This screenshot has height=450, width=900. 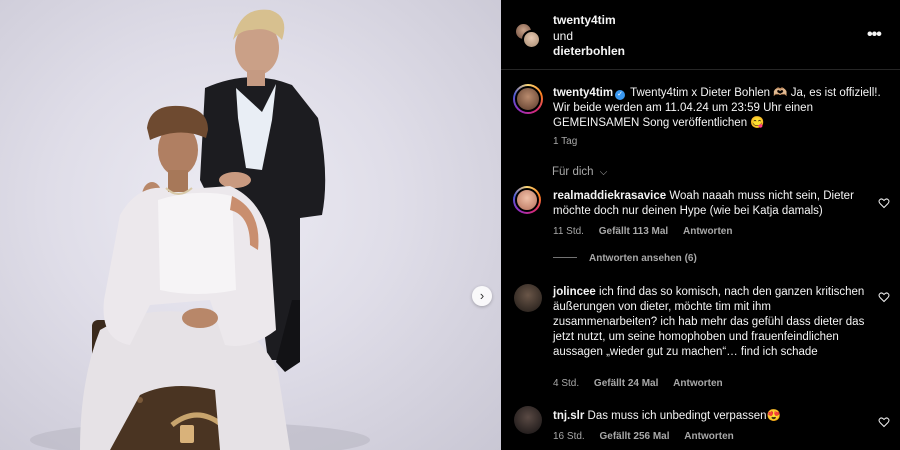 I want to click on author-username-link: twenty4tim, so click(x=584, y=20).